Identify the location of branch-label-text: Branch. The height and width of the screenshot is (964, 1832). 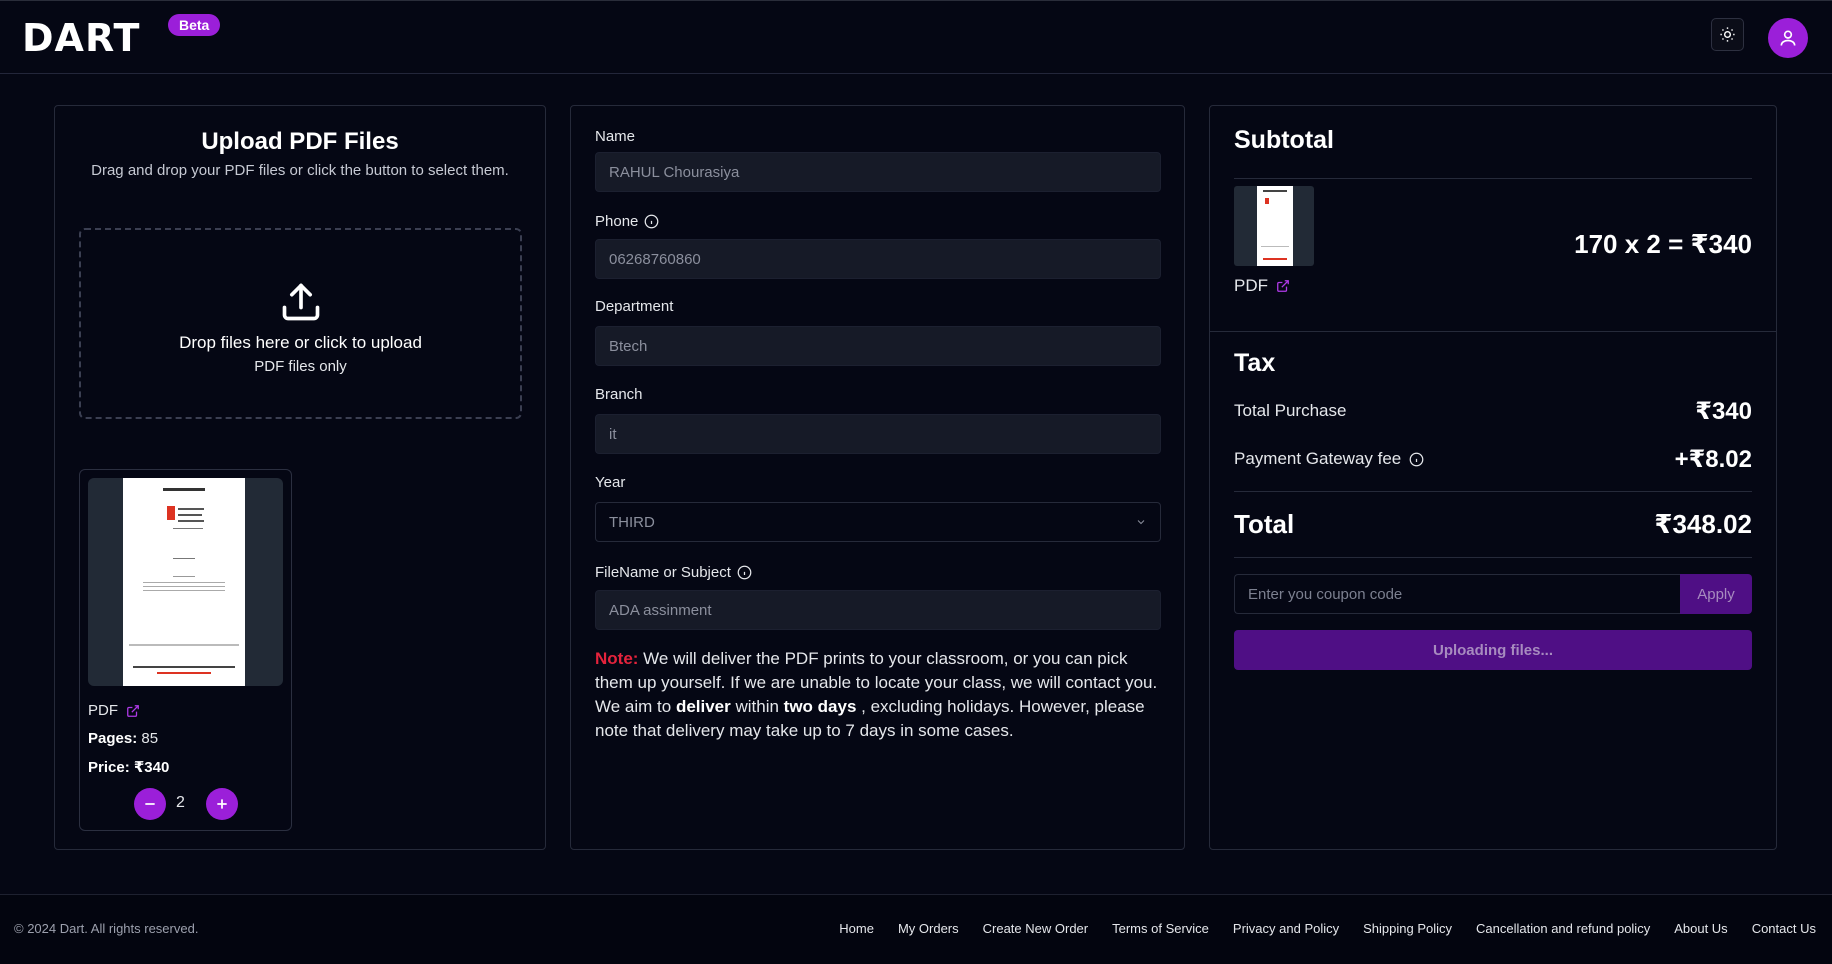
(619, 394).